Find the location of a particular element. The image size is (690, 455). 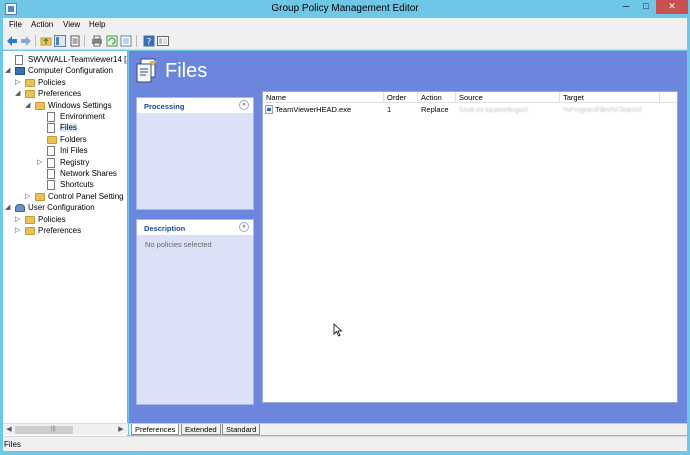

print-icon is located at coordinates (97, 41).